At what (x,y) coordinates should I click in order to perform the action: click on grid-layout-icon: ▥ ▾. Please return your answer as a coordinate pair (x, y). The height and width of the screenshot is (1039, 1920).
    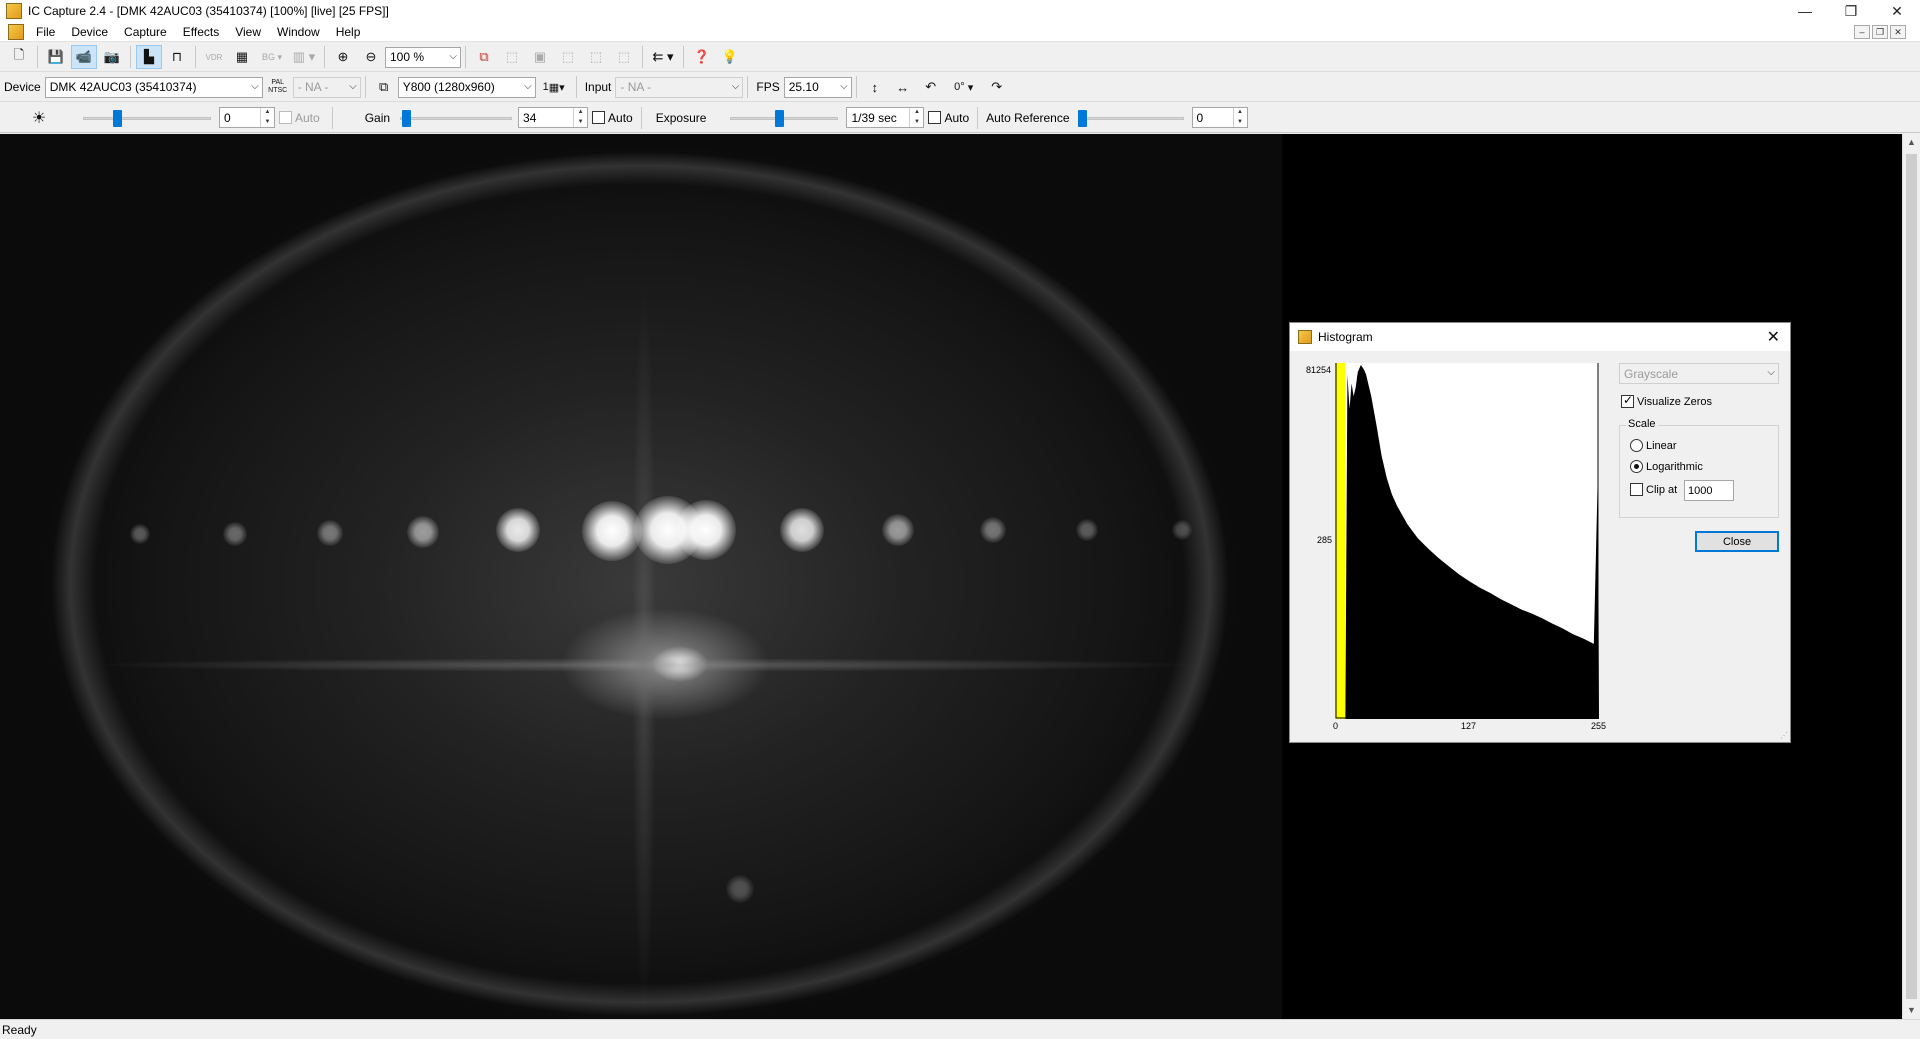
    Looking at the image, I should click on (304, 57).